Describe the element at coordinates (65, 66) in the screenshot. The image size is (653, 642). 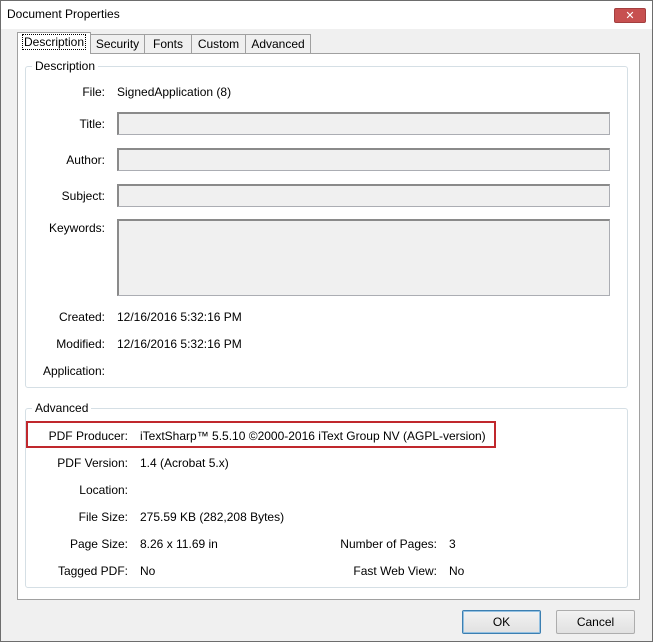
I see `description-group-legend: Description` at that location.